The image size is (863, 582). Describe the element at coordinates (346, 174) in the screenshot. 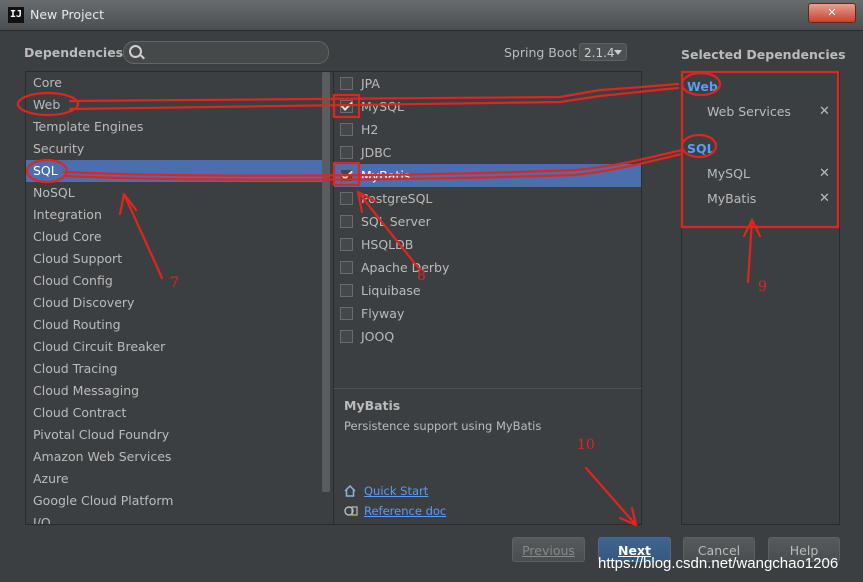

I see `annotation-box-mybatis` at that location.